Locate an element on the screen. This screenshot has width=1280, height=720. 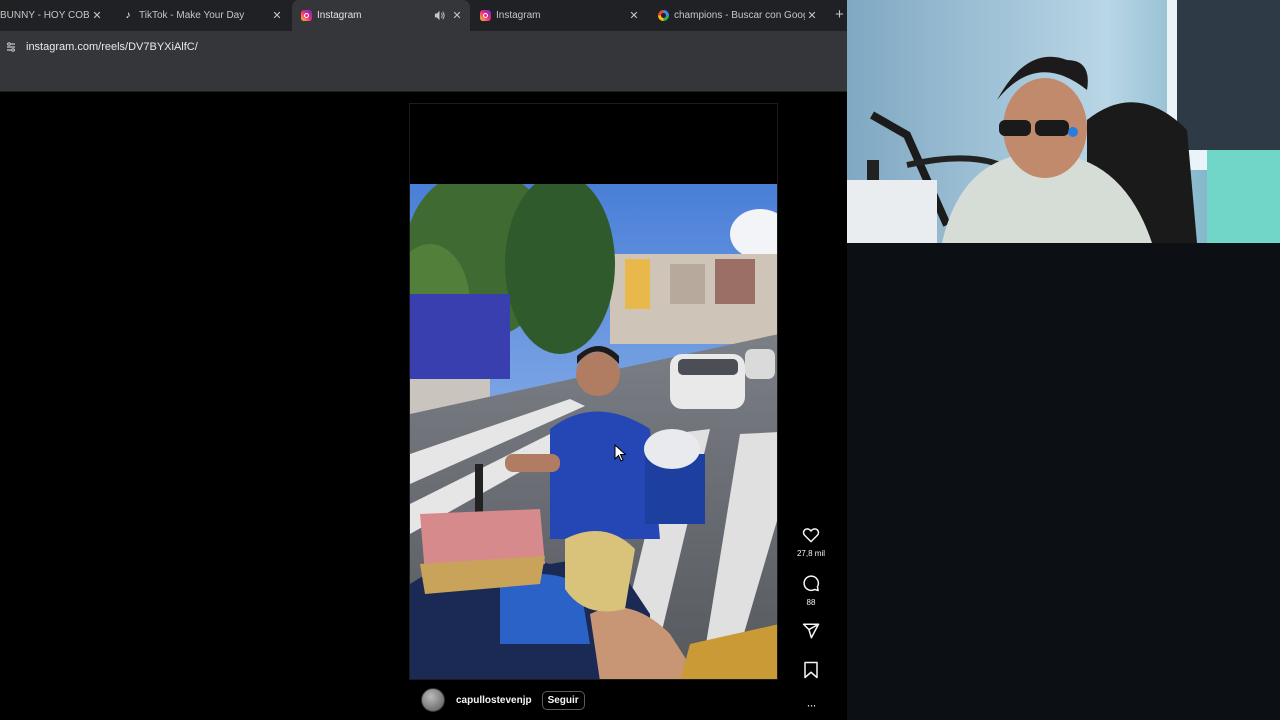
site-info-icon is located at coordinates (11, 47).